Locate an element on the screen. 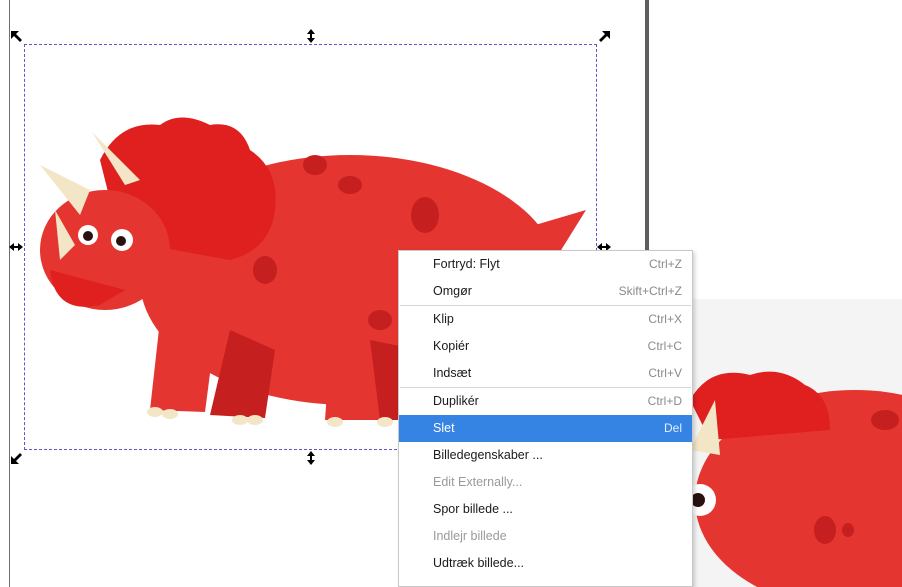  page-border-left is located at coordinates (9, 293).